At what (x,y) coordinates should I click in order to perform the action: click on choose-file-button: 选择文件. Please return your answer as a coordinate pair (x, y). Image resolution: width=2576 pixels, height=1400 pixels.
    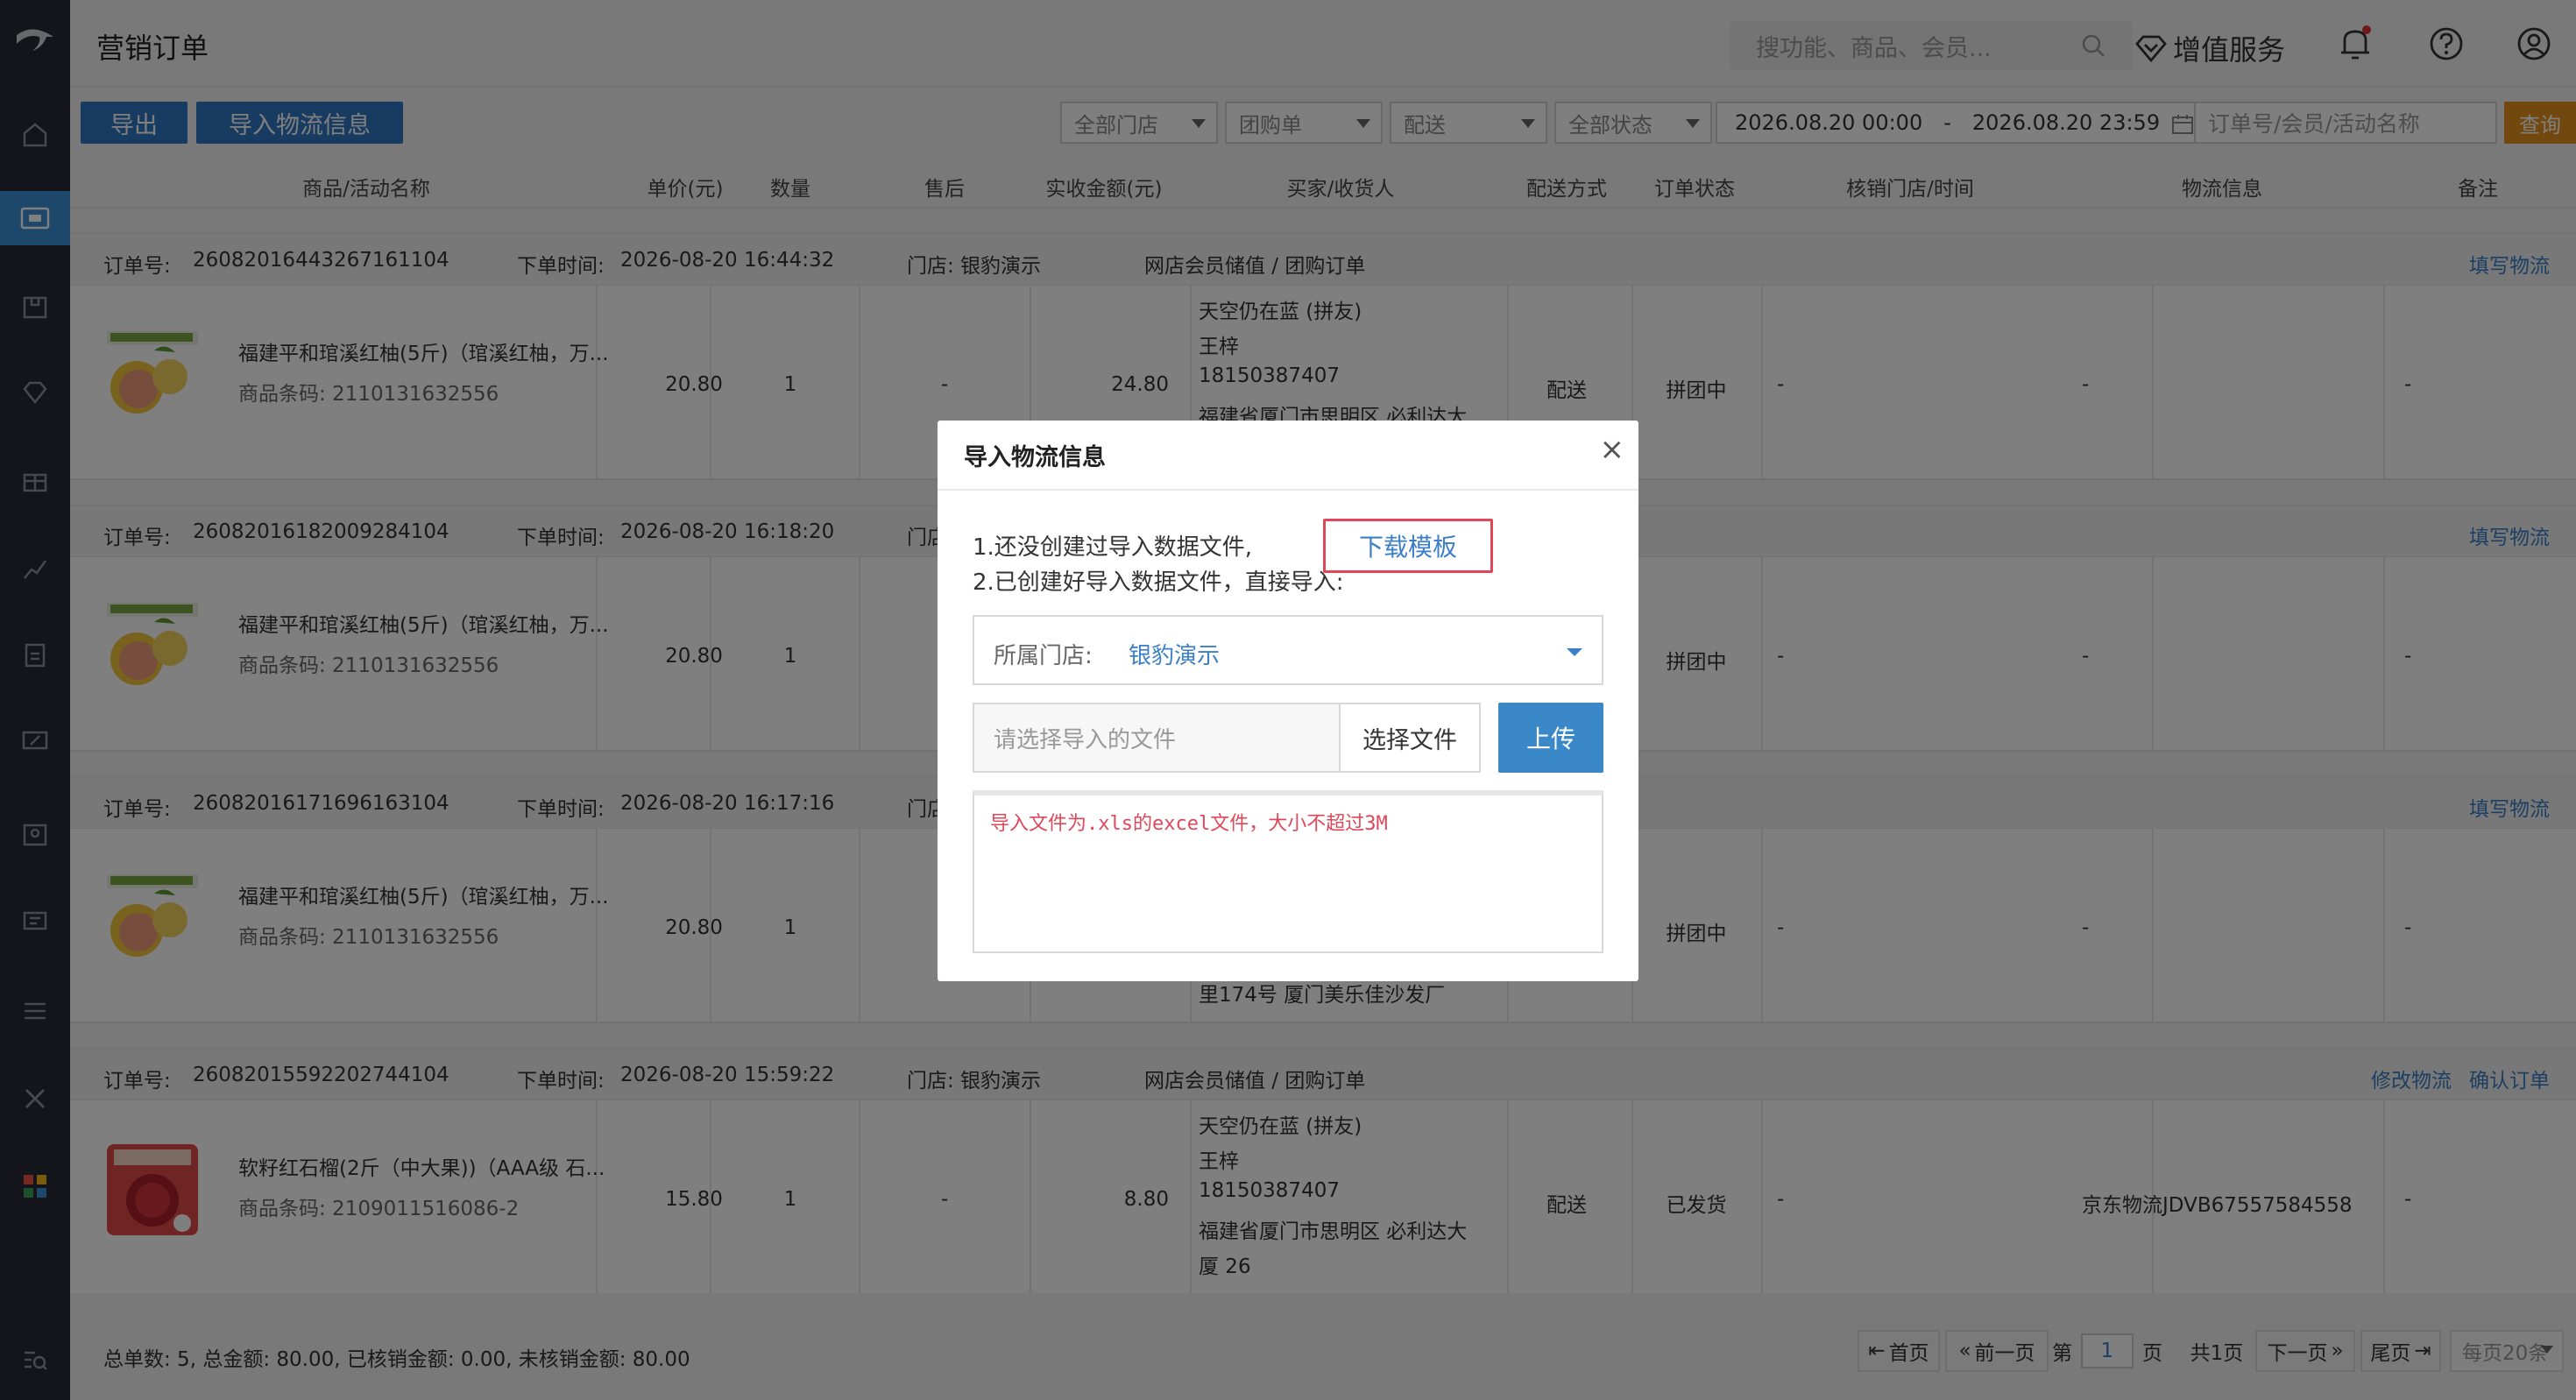
    Looking at the image, I should click on (1410, 738).